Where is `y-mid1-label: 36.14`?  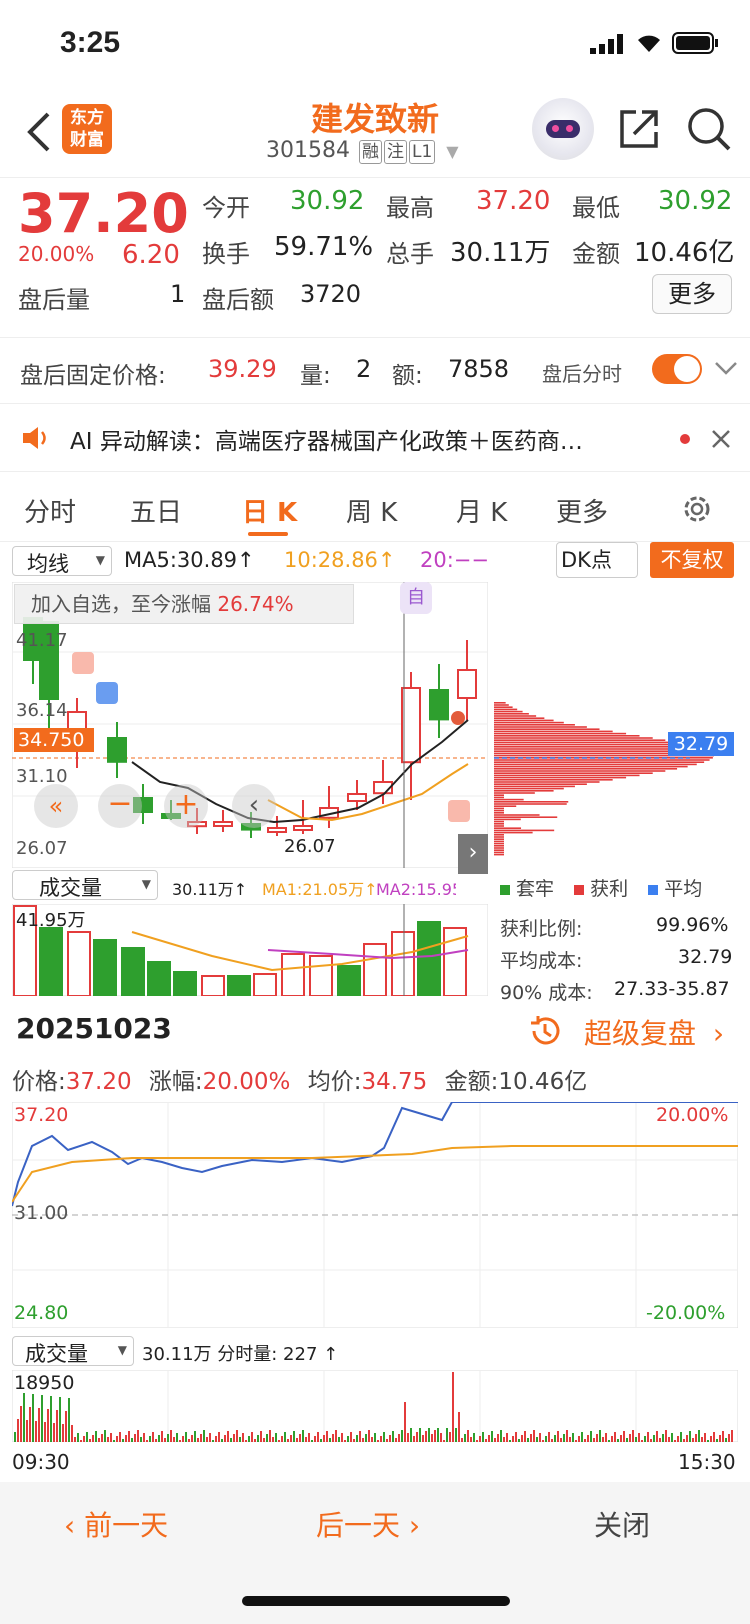
y-mid1-label: 36.14 is located at coordinates (42, 710).